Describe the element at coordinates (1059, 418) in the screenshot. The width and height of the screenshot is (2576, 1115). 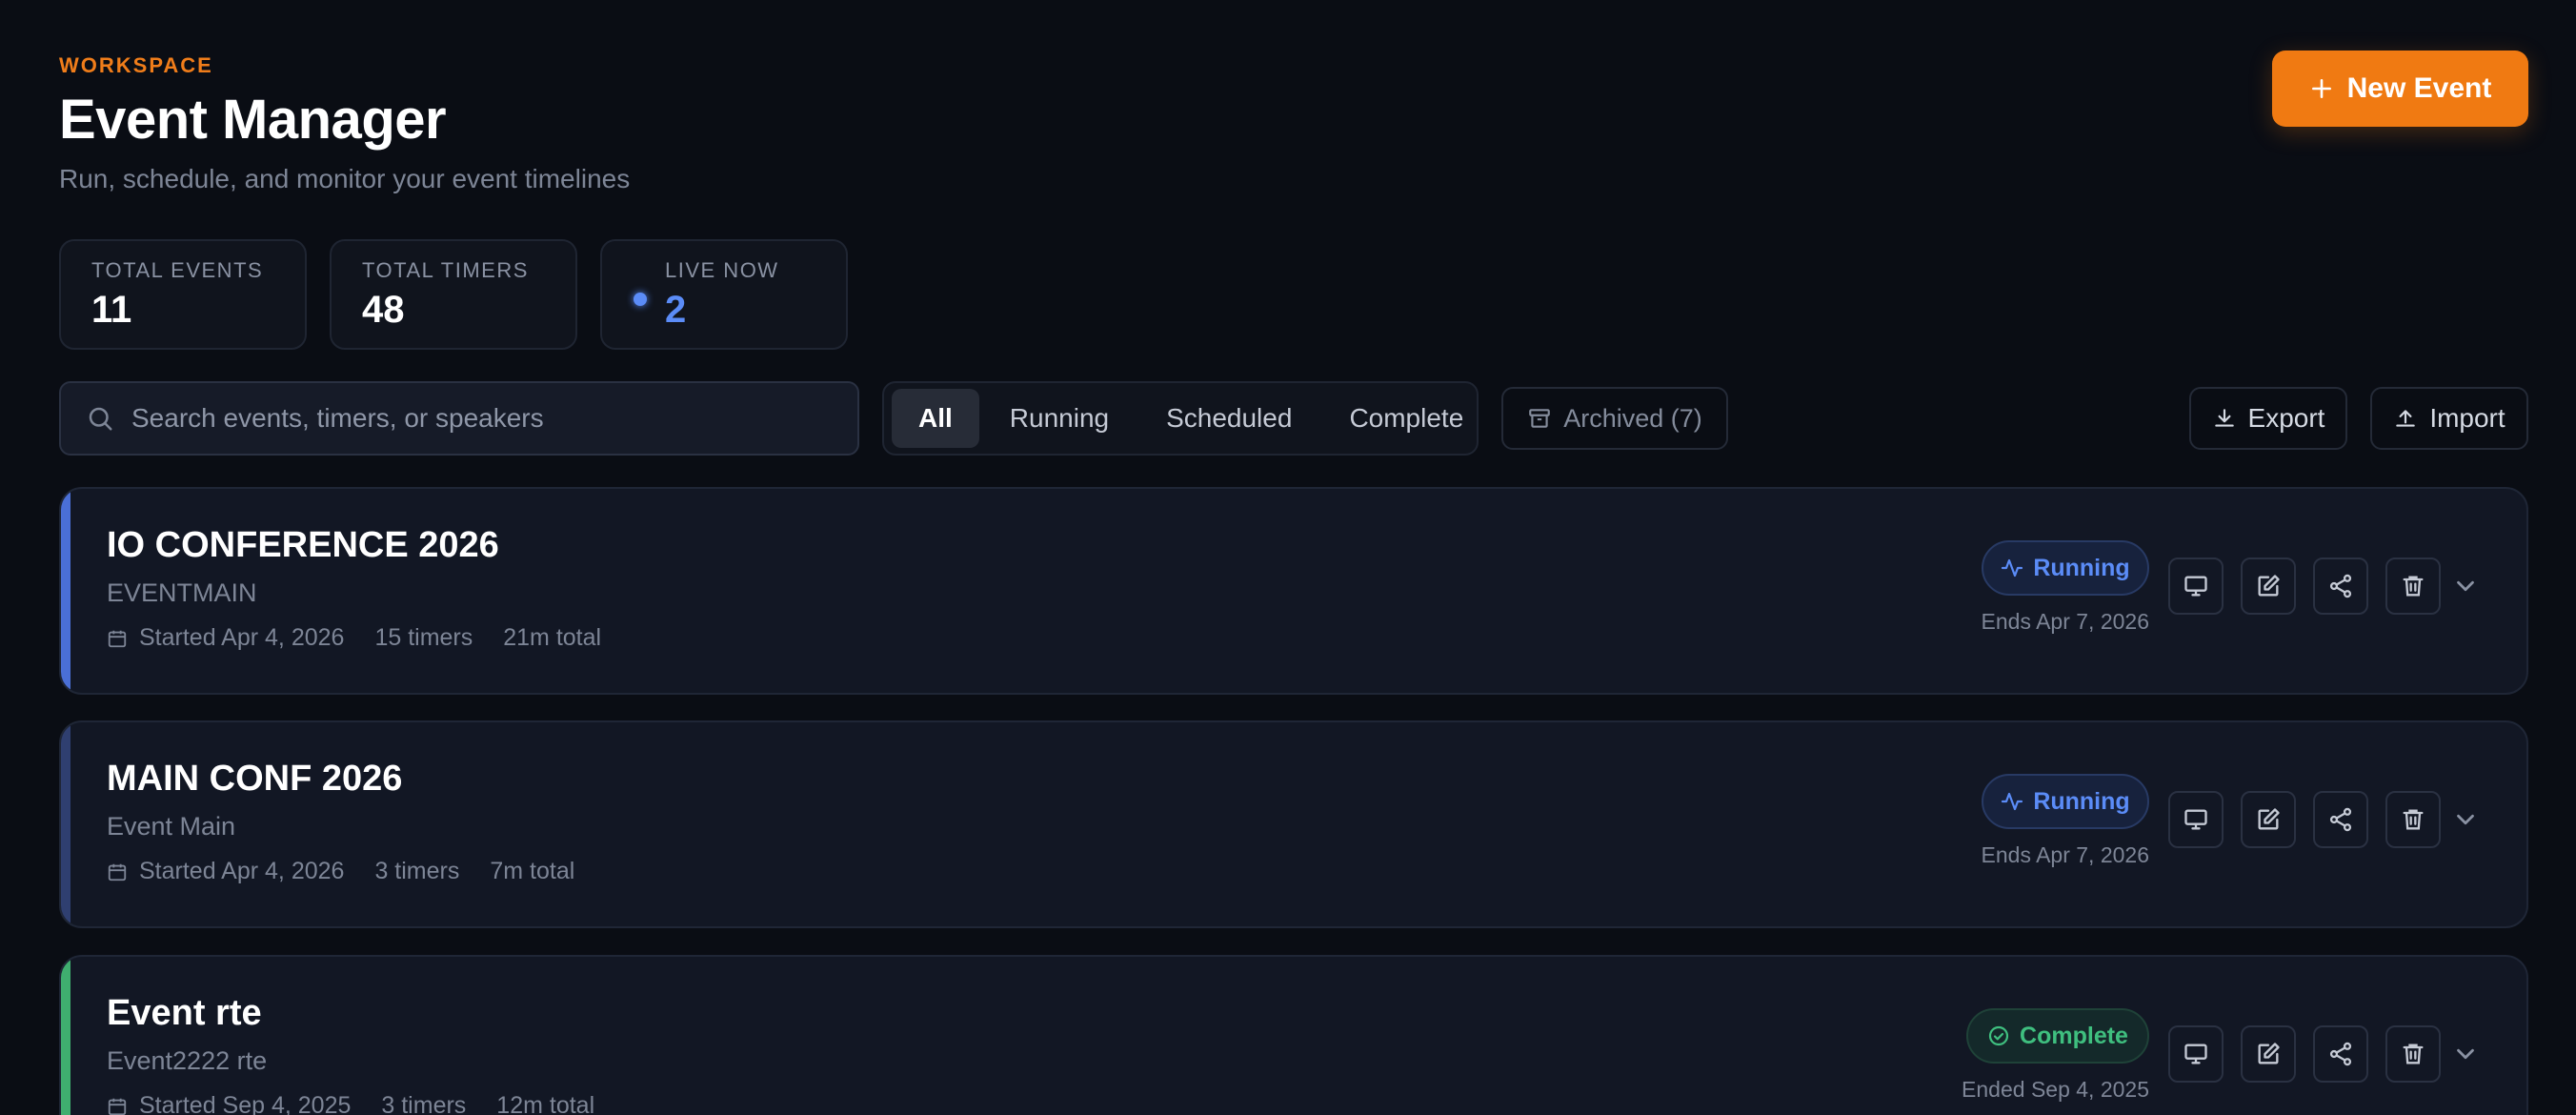
I see `filter-tab-running: Running` at that location.